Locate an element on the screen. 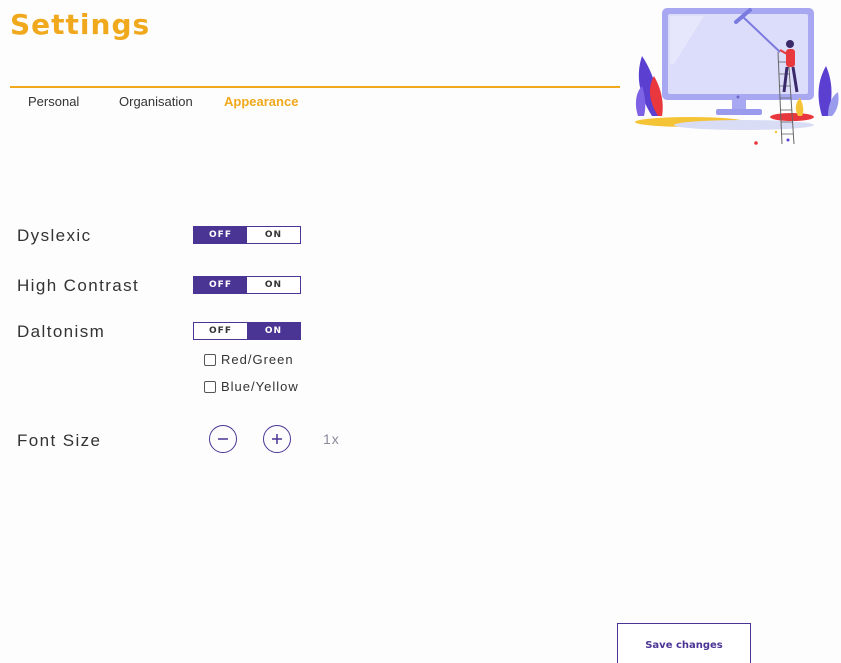 Image resolution: width=841 pixels, height=663 pixels. daltonism-on-option: ON is located at coordinates (273, 331).